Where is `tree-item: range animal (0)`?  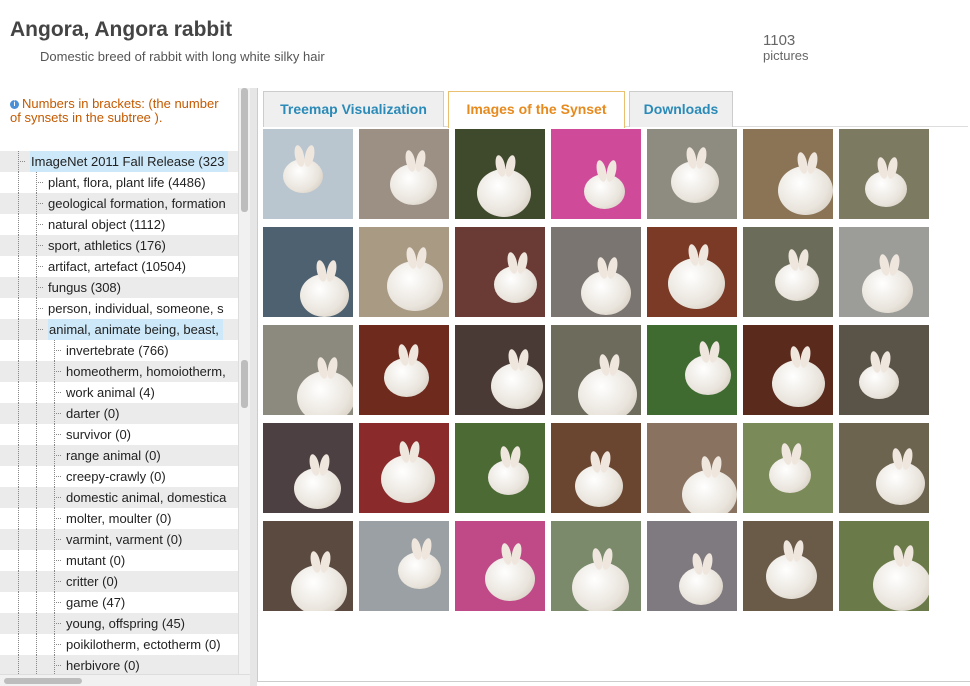
tree-item: range animal (0) is located at coordinates (119, 455).